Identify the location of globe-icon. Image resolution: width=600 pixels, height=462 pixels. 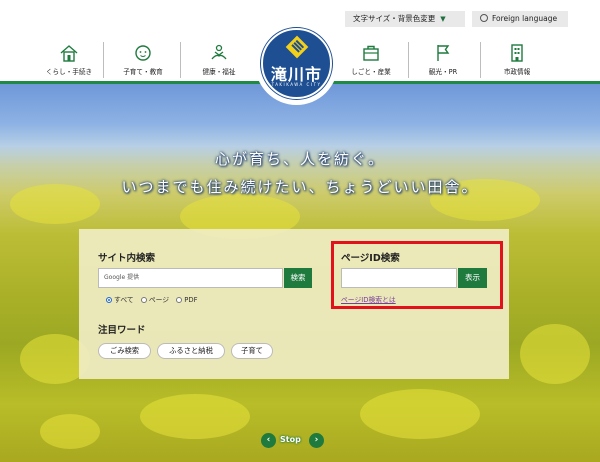
(484, 18).